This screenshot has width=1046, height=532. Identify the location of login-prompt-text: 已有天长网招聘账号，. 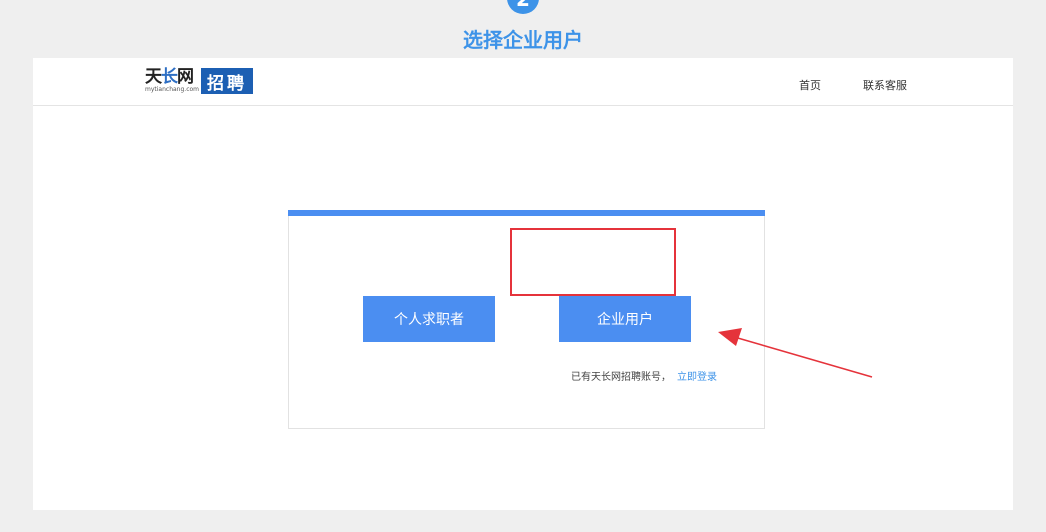
(621, 377).